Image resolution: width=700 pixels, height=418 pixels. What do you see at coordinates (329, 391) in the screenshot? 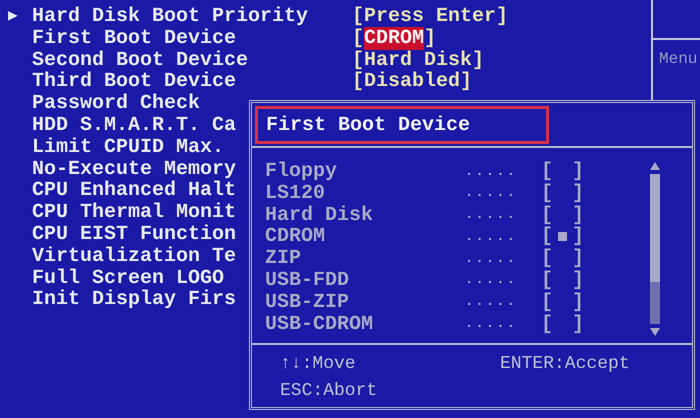
I see `key-hint: ESC:Abort` at bounding box center [329, 391].